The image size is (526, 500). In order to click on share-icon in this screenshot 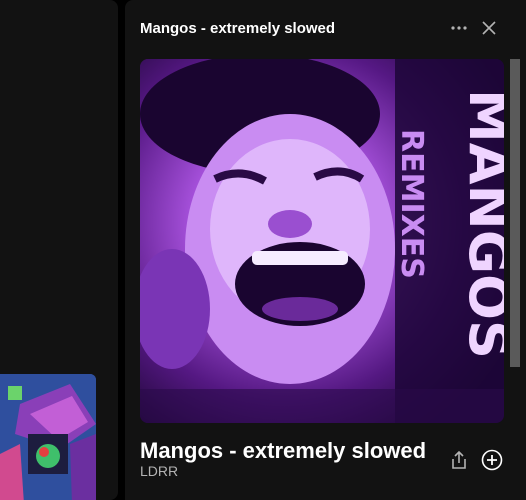, I will do `click(459, 459)`.